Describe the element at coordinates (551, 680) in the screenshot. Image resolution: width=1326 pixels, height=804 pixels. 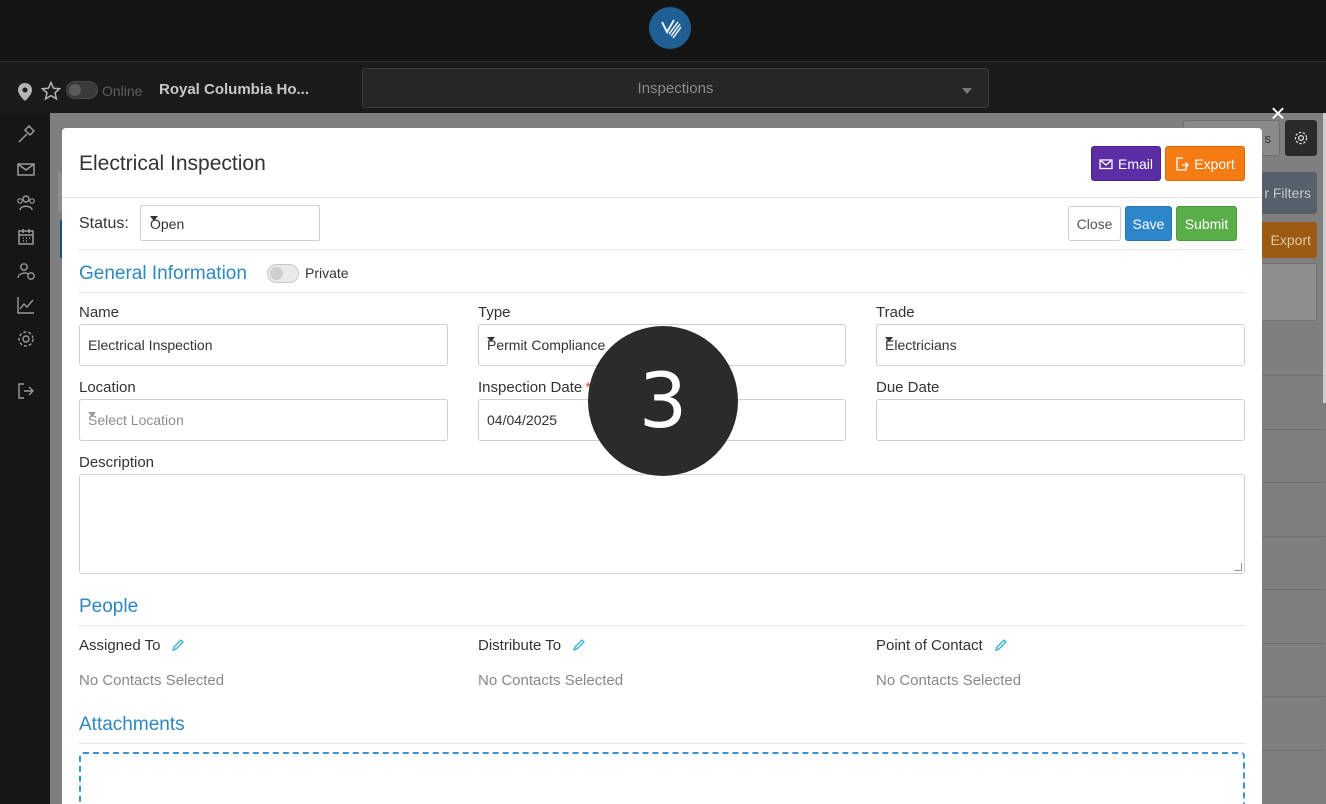
I see `distribute-to-empty: No Contacts Selected` at that location.